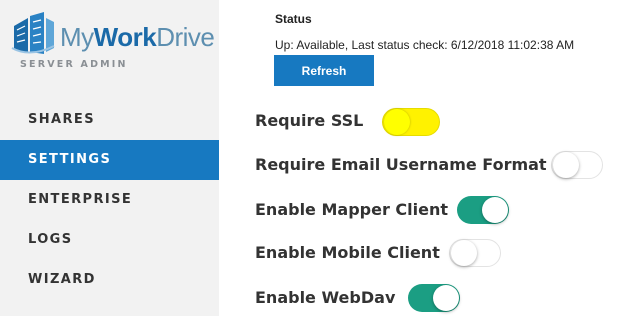 This screenshot has width=633, height=316. What do you see at coordinates (33, 33) in the screenshot?
I see `building-logo-icon` at bounding box center [33, 33].